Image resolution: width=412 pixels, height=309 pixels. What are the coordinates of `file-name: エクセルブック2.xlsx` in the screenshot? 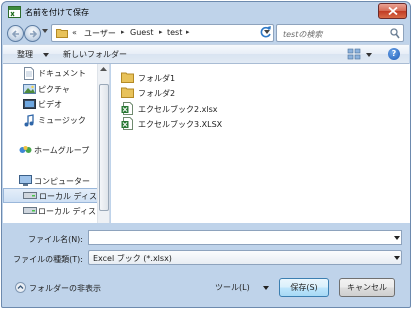 It's located at (178, 109).